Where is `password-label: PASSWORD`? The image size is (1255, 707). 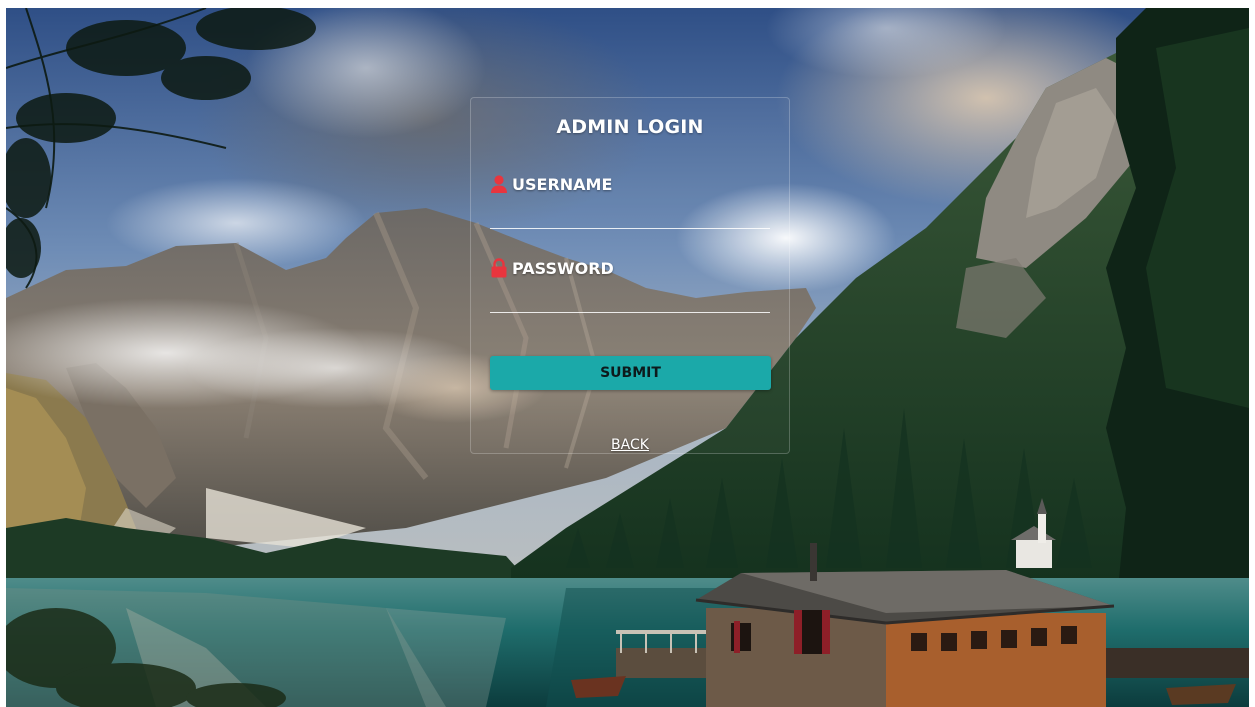
password-label: PASSWORD is located at coordinates (563, 268).